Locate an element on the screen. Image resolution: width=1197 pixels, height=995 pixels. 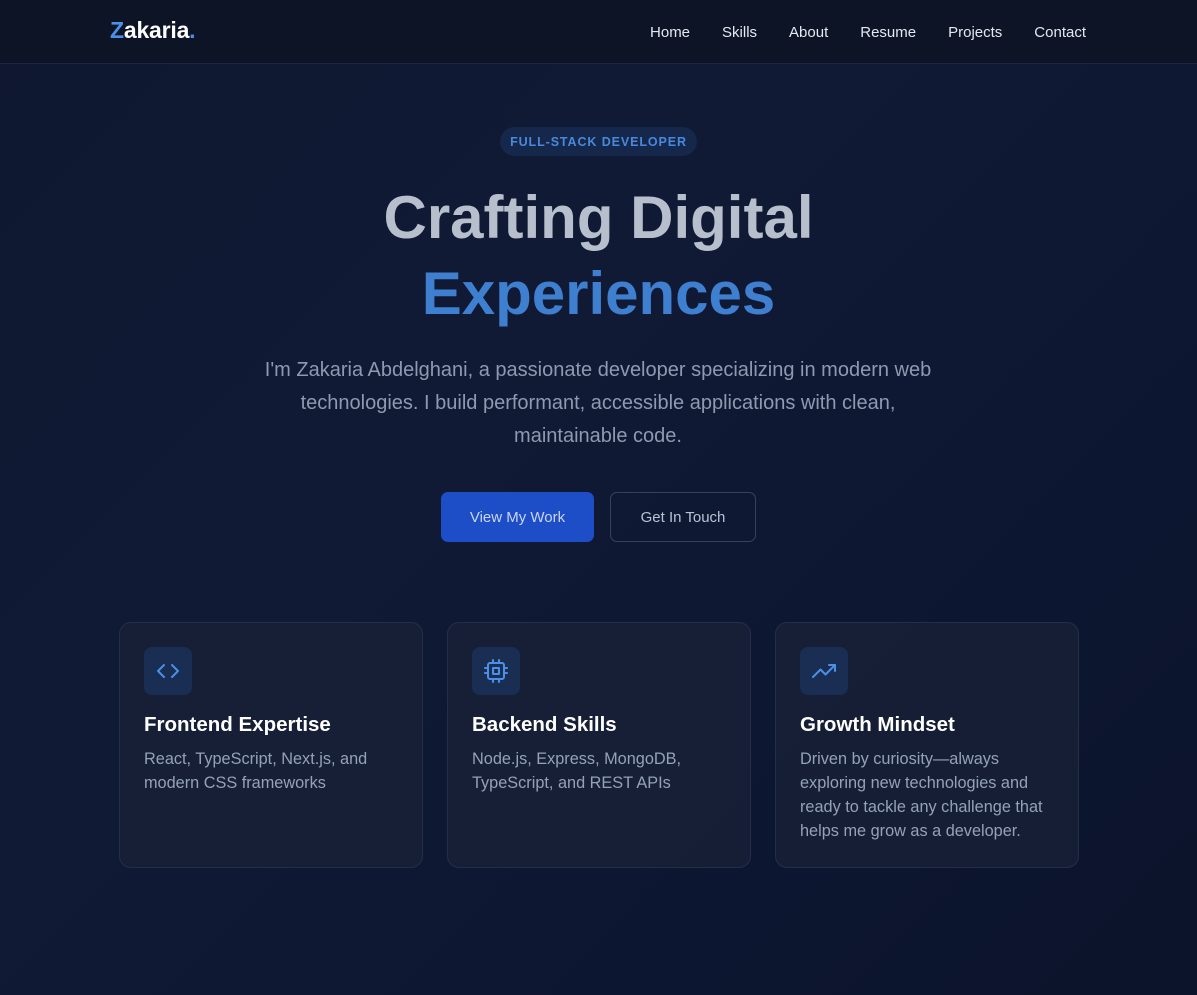
card-title: Growth Mindset is located at coordinates (877, 724).